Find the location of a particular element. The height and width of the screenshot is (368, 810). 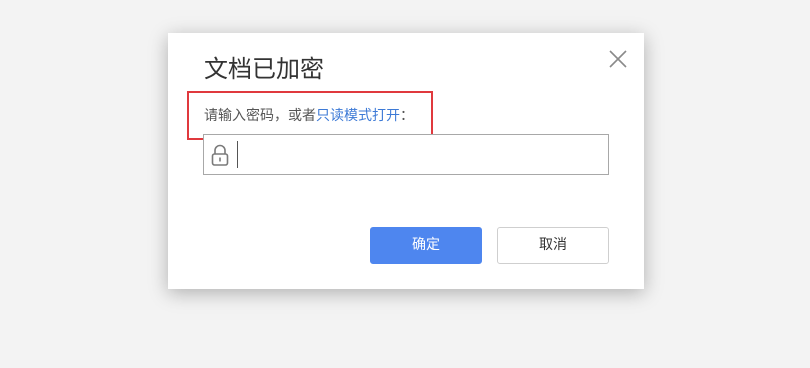

prompt-highlight-box: 请输入密码，或者只读模式打开： is located at coordinates (310, 115).